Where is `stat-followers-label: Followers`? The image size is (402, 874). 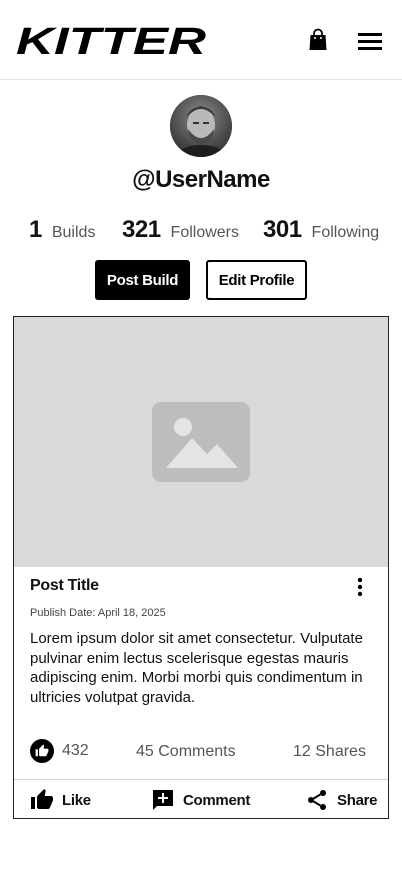
stat-followers-label: Followers is located at coordinates (205, 232).